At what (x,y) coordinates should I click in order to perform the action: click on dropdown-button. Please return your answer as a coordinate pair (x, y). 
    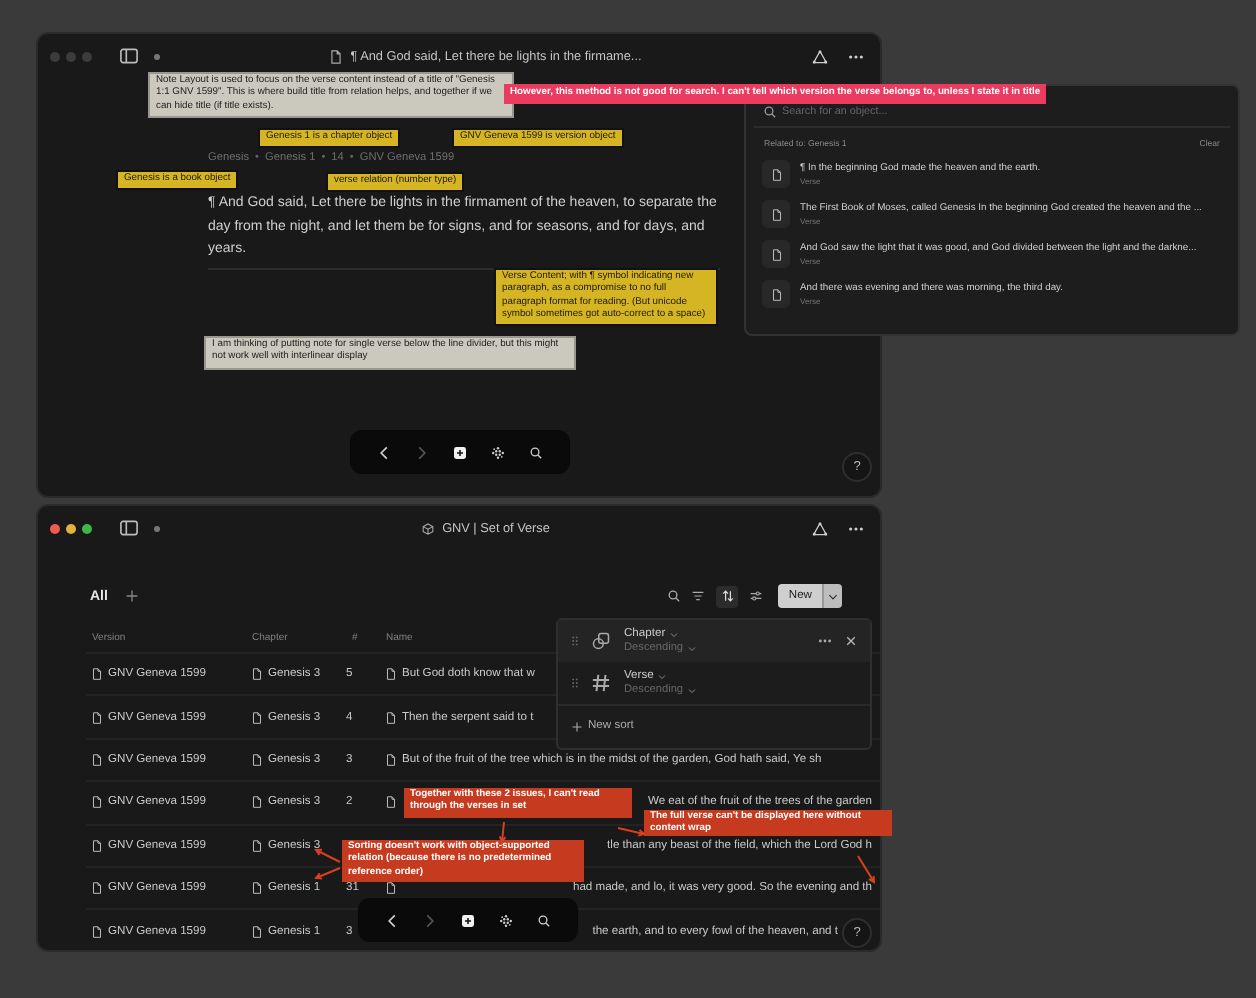
    Looking at the image, I should click on (832, 596).